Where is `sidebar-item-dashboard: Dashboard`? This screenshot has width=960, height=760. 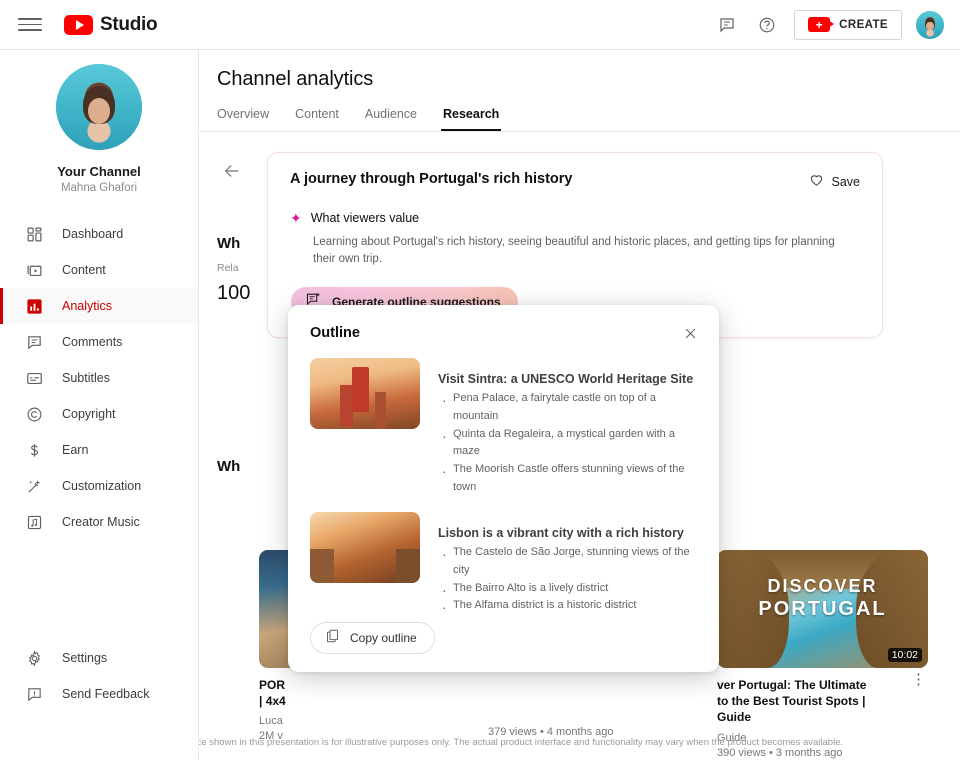
sidebar-item-dashboard: Dashboard is located at coordinates (99, 234).